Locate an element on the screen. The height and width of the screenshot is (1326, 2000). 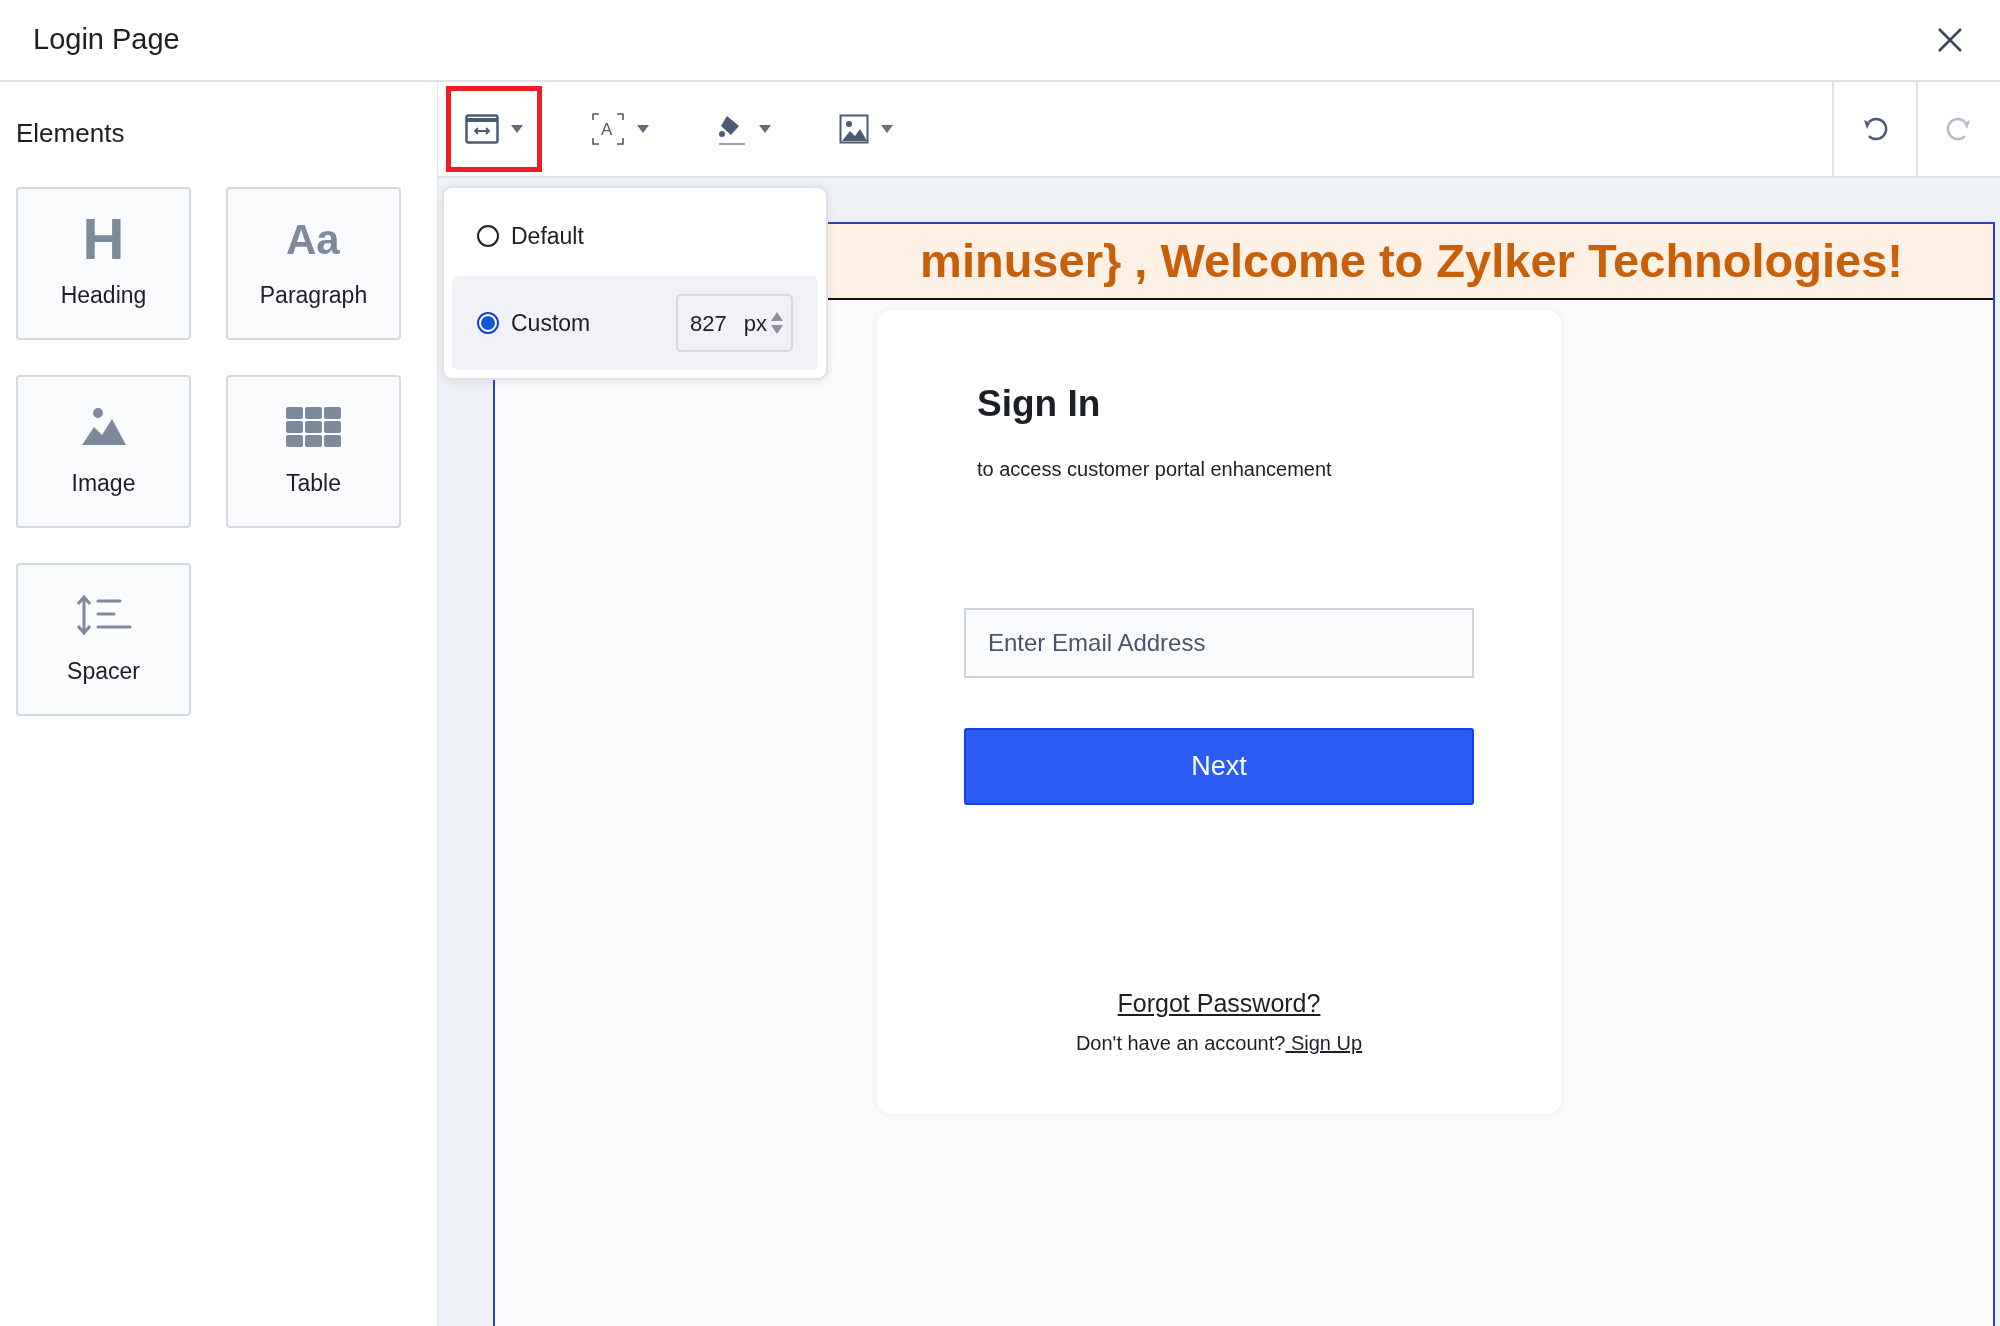
element-tile: Aa Paragraph is located at coordinates (313, 263).